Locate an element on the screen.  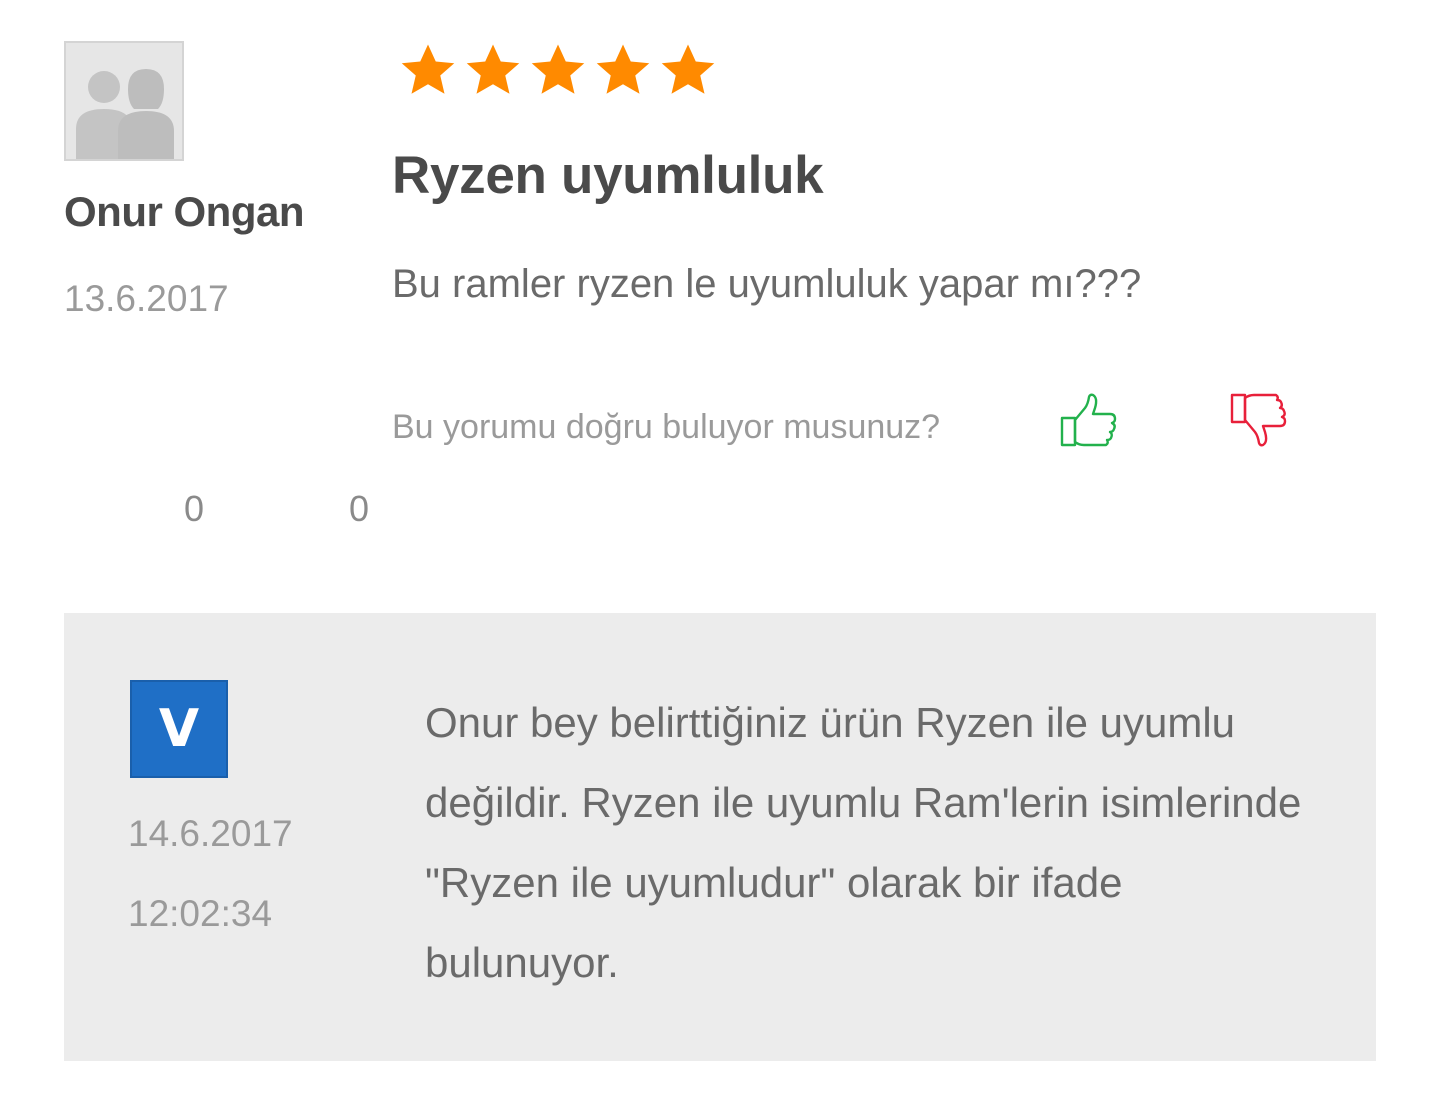
reviewer-avatar is located at coordinates (124, 101).